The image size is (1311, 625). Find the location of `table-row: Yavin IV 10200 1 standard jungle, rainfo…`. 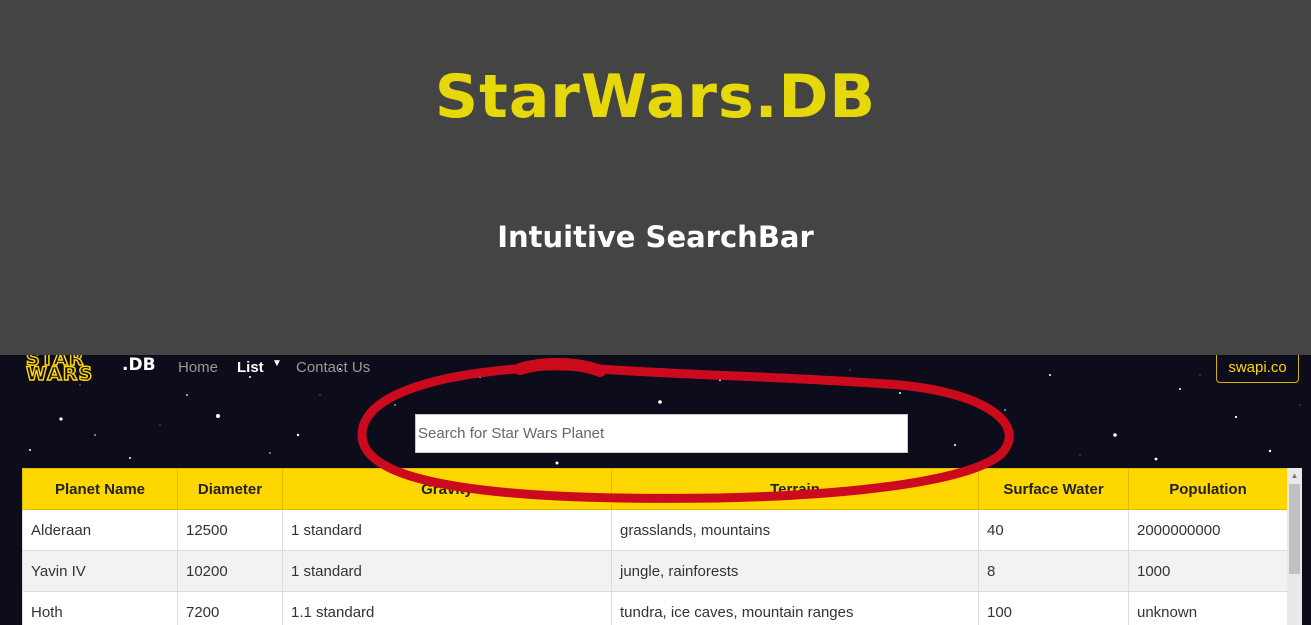

table-row: Yavin IV 10200 1 standard jungle, rainfo… is located at coordinates (655, 571).